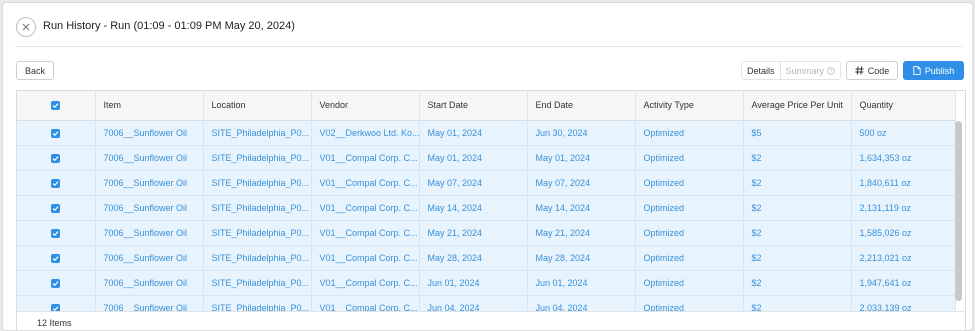 The image size is (975, 331). What do you see at coordinates (903, 183) in the screenshot?
I see `cell-quantity: 1,840,611 oz` at bounding box center [903, 183].